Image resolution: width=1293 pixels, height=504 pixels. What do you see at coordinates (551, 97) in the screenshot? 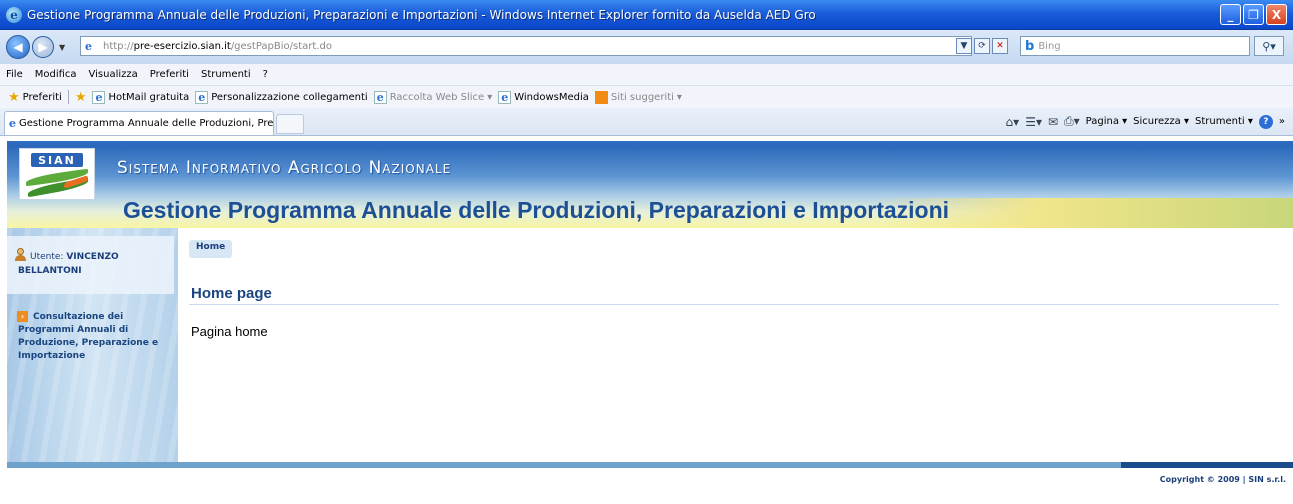
I see `fav-windowsmedia-label: WindowsMedia` at bounding box center [551, 97].